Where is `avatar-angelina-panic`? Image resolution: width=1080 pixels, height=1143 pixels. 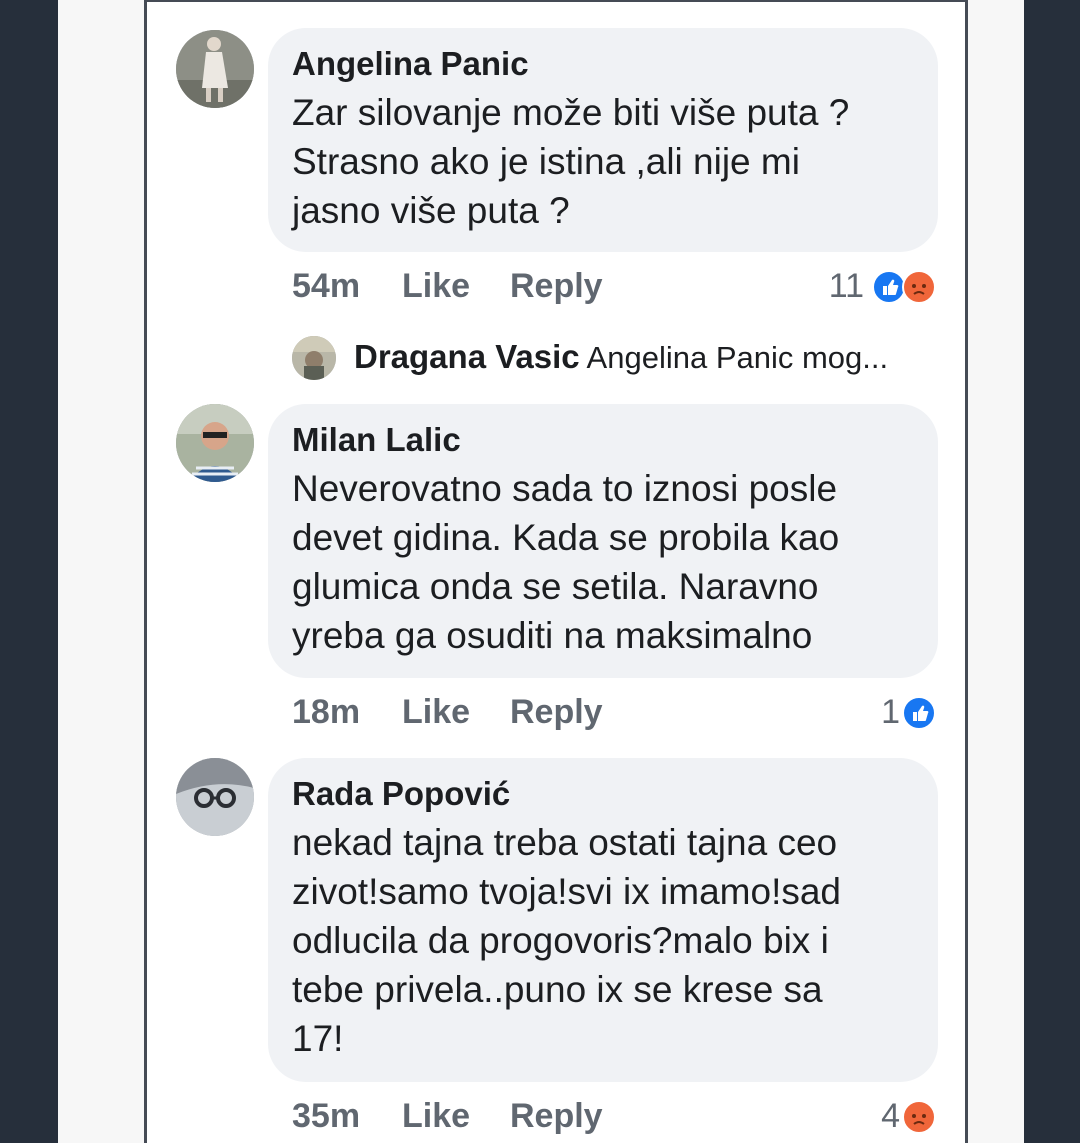 avatar-angelina-panic is located at coordinates (215, 69).